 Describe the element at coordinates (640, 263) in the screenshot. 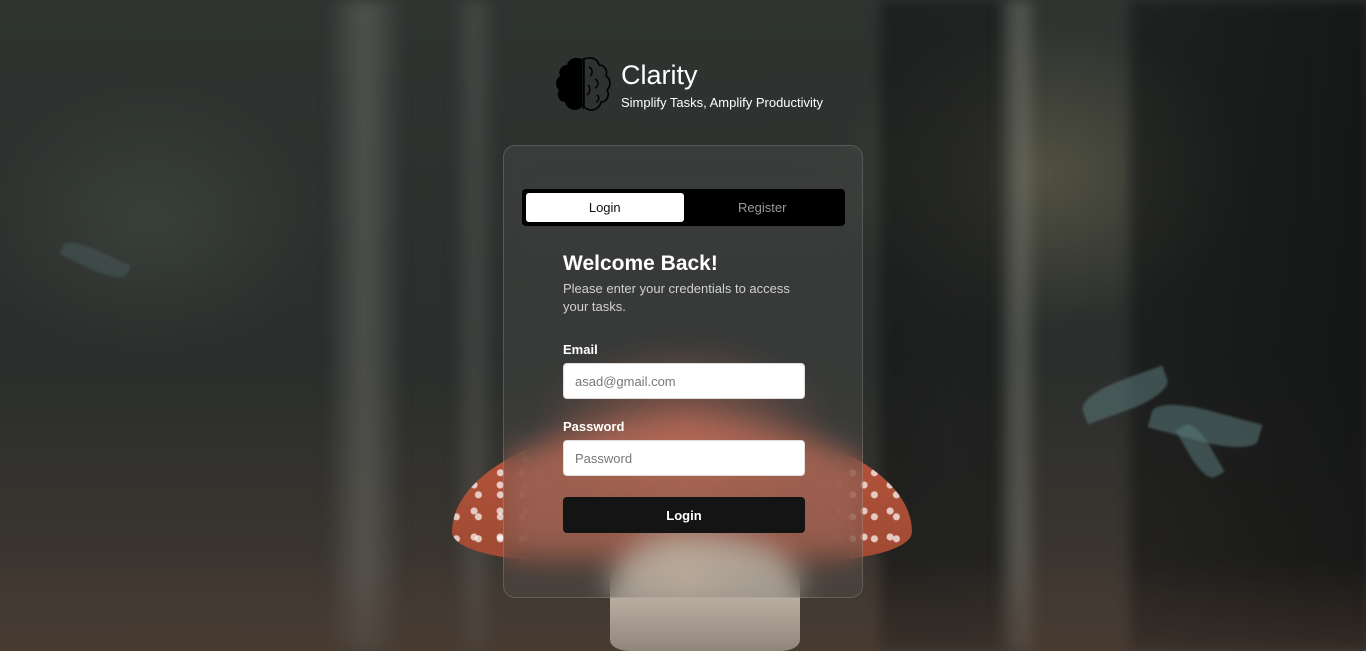

I see `form-heading: Welcome Back!` at that location.